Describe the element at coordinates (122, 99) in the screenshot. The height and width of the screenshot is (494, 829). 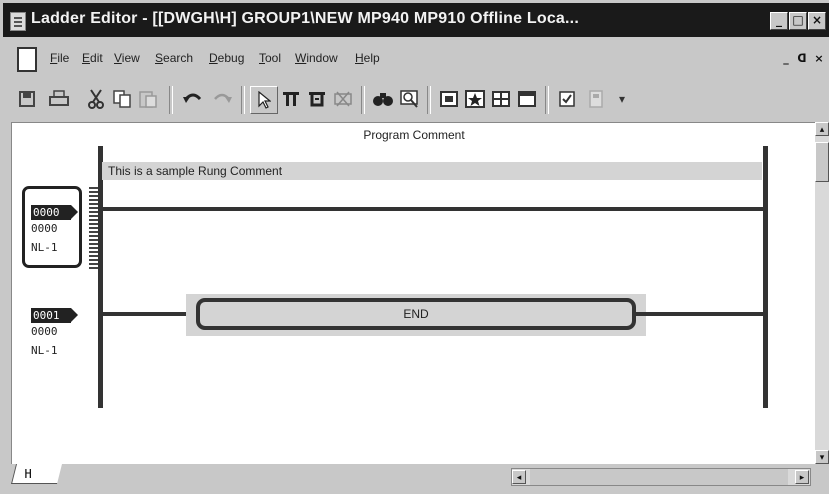
I see `copy-icon` at that location.